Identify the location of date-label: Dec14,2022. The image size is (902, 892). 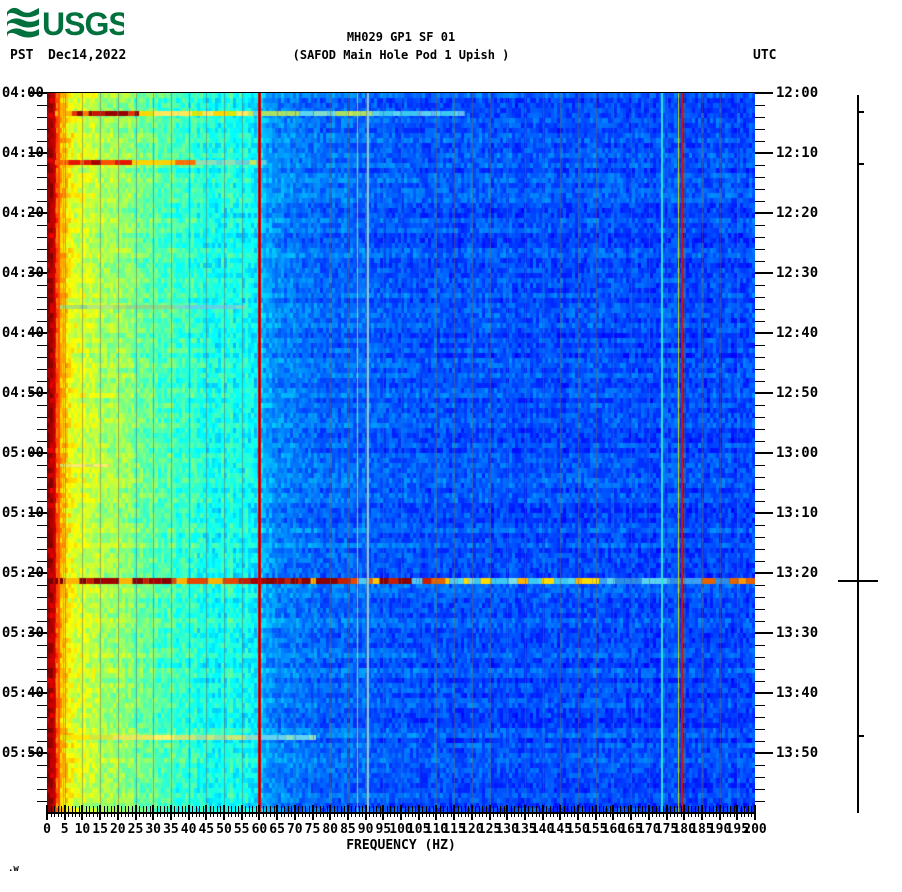
(87, 55).